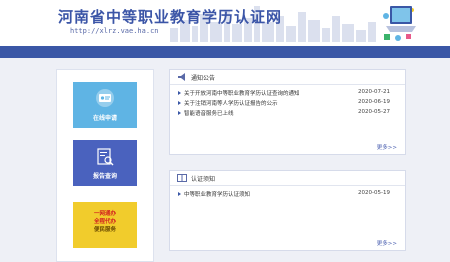 Image resolution: width=450 pixels, height=262 pixels. Describe the element at coordinates (374, 92) in the screenshot. I see `list-item-date: 2020-07-21` at that location.